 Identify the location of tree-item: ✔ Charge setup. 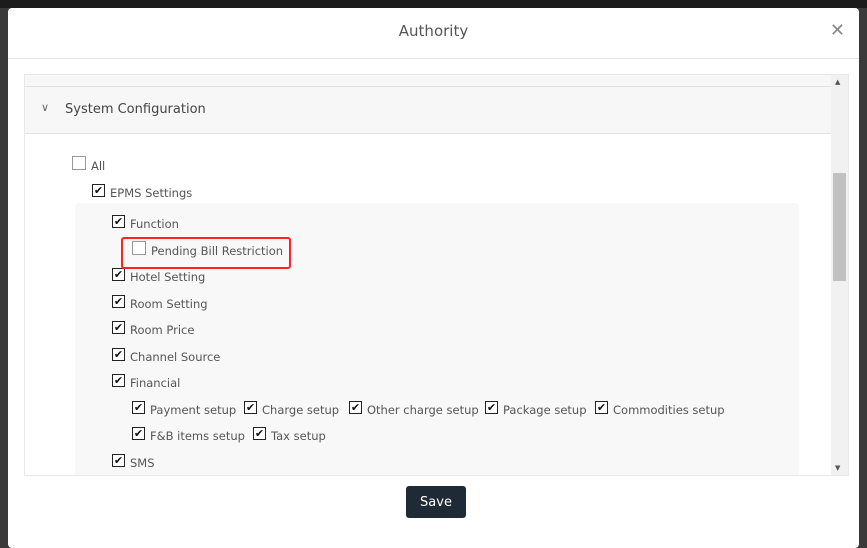
(292, 408).